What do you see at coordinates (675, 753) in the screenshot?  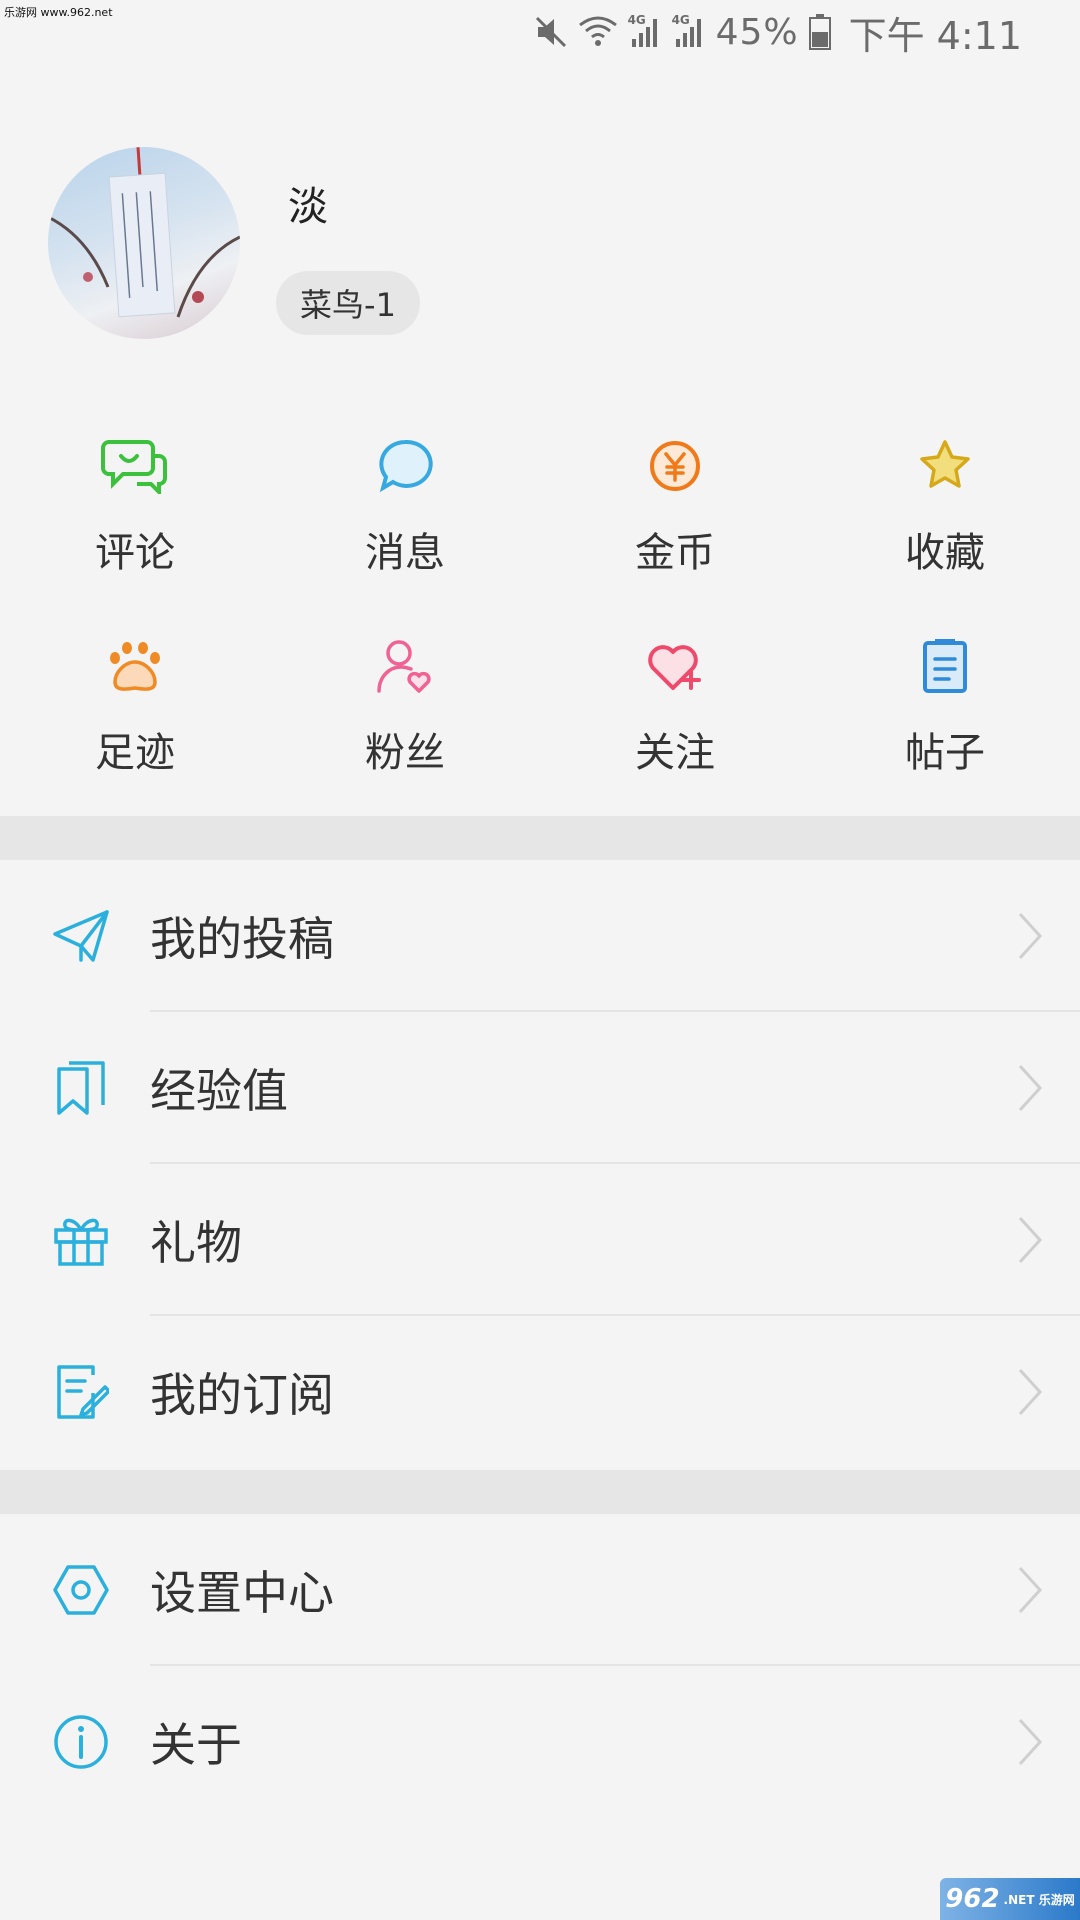 I see `quick-action-label: 关注` at bounding box center [675, 753].